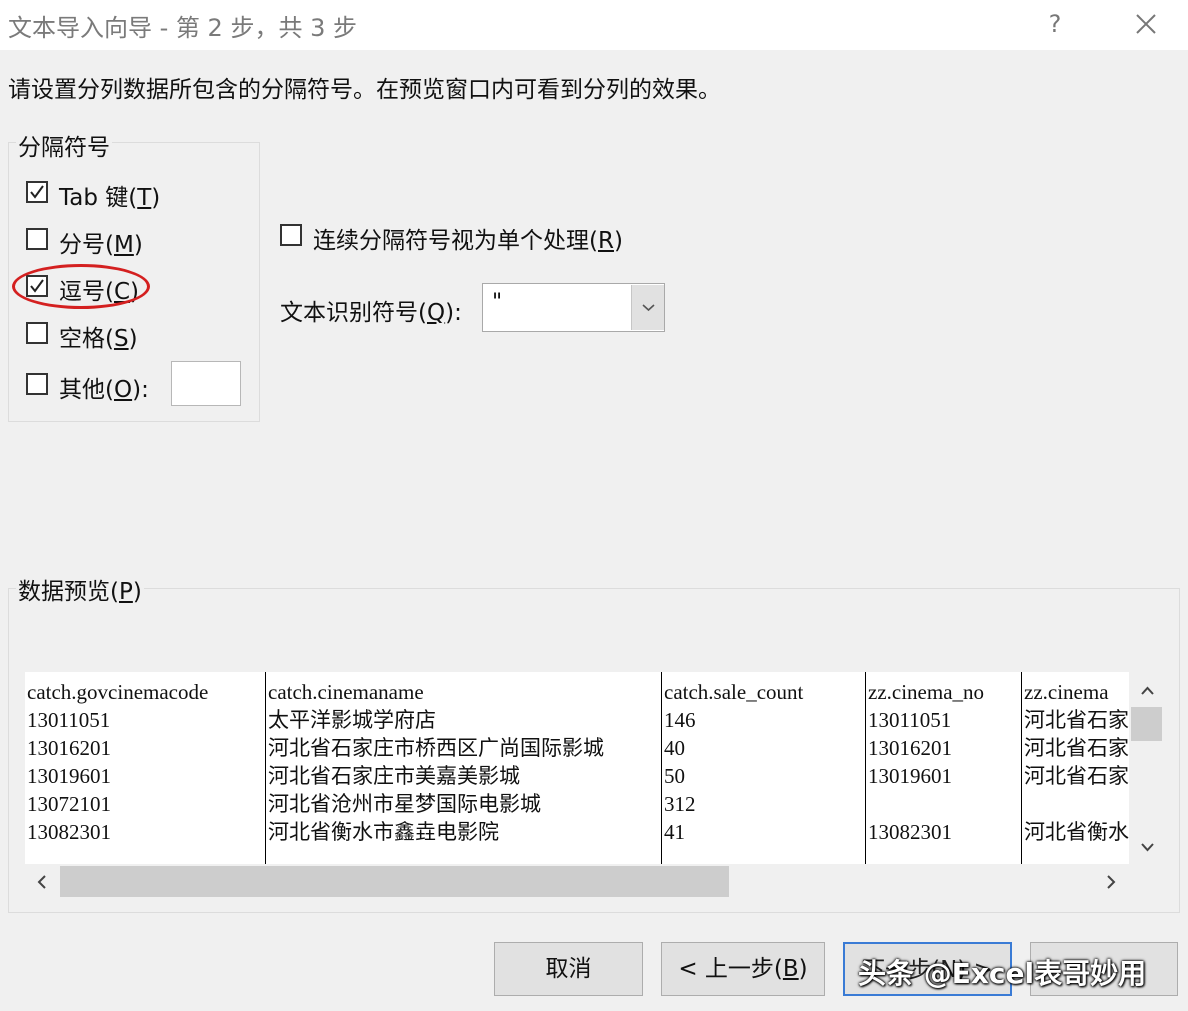  I want to click on preview-cell: zz.cinema, so click(1066, 692).